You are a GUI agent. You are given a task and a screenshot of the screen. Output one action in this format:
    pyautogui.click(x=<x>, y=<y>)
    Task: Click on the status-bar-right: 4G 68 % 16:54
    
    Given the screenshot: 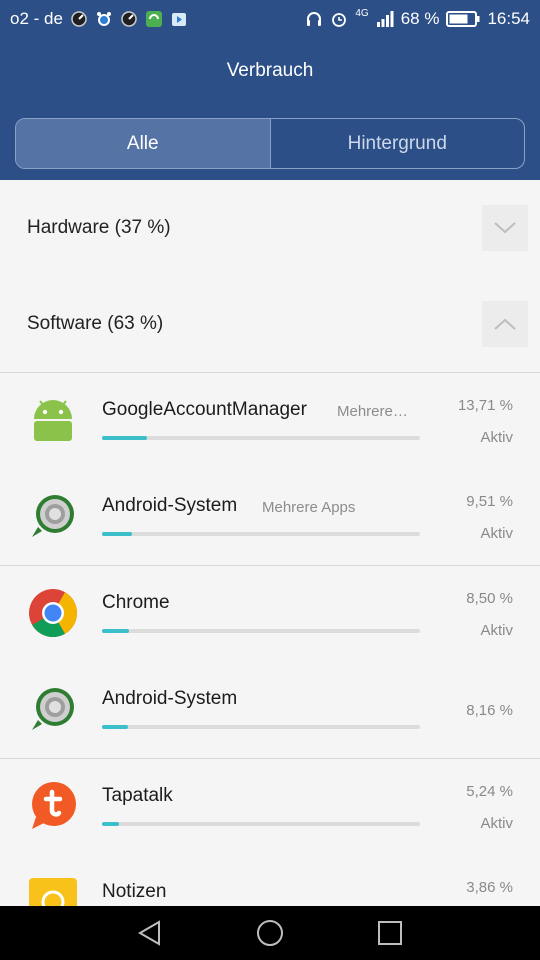 What is the action you would take?
    pyautogui.click(x=417, y=18)
    